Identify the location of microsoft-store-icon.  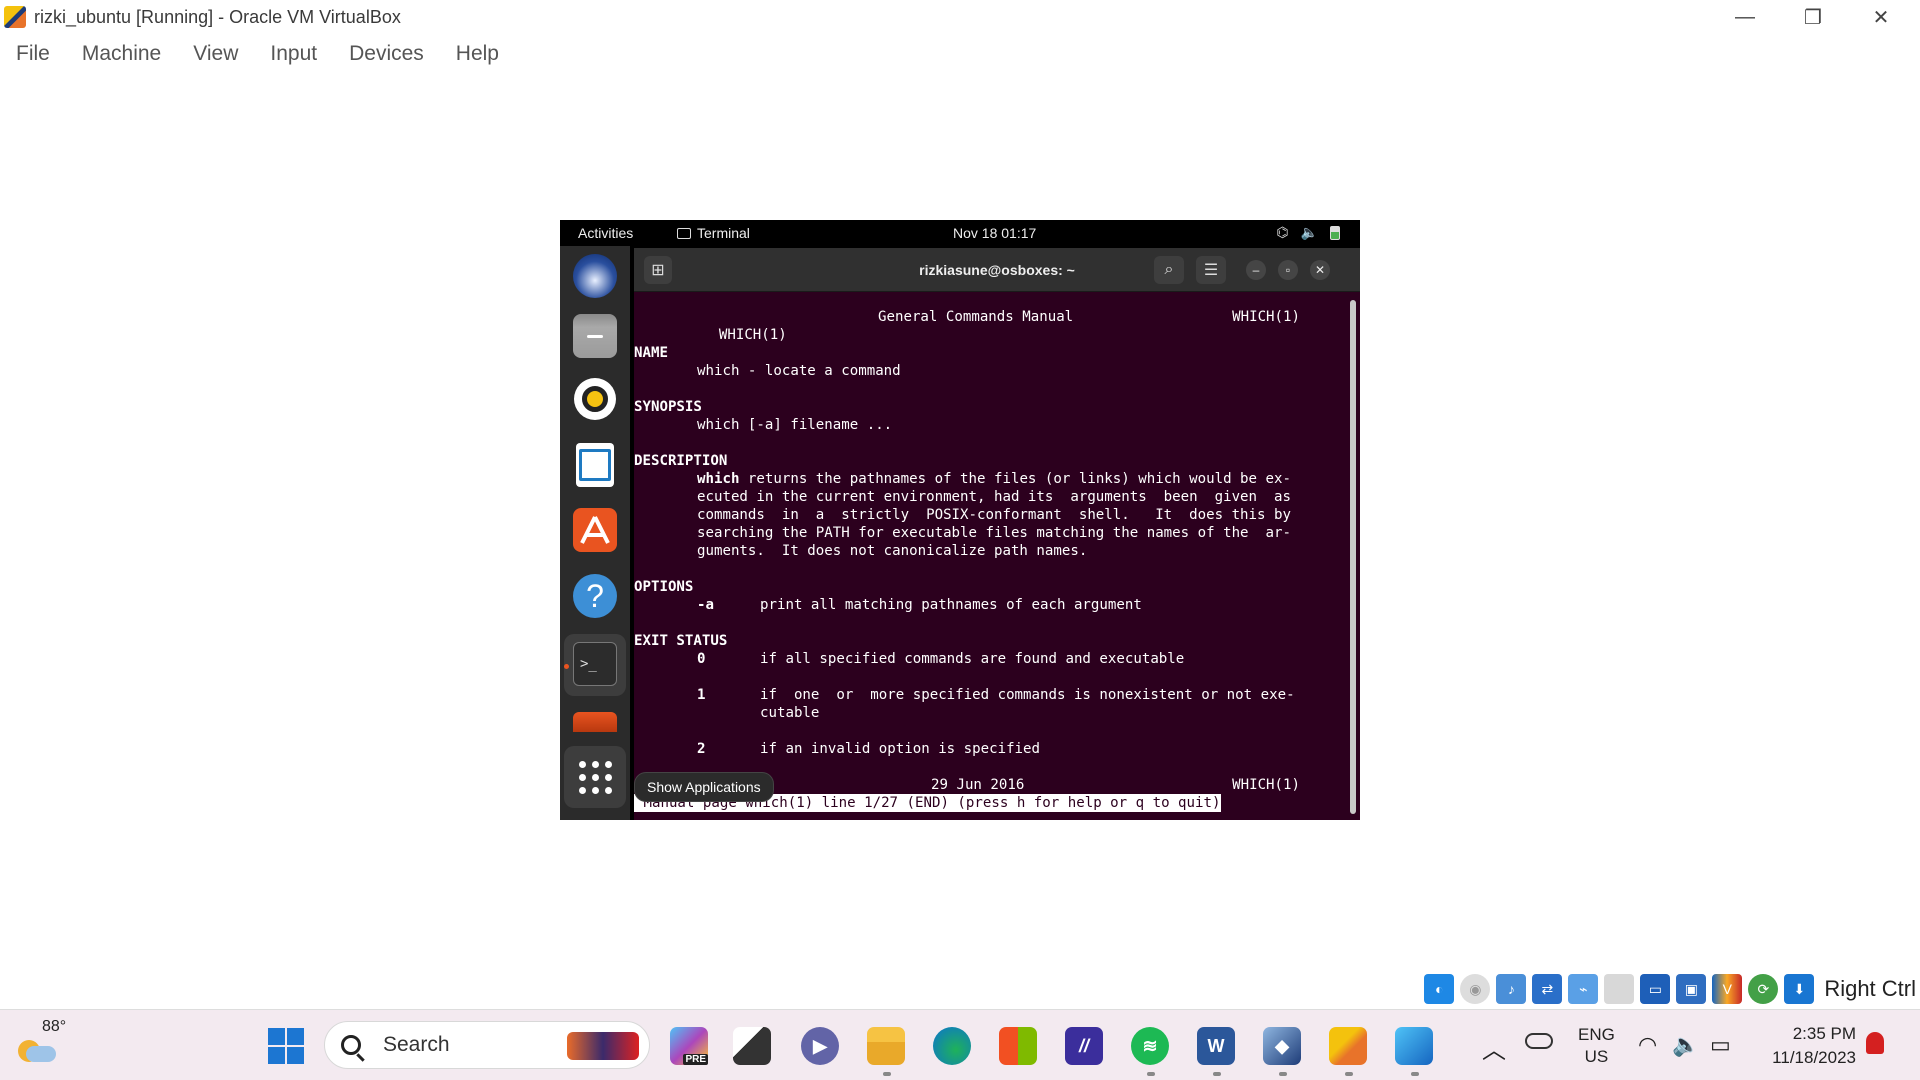
(1018, 1046).